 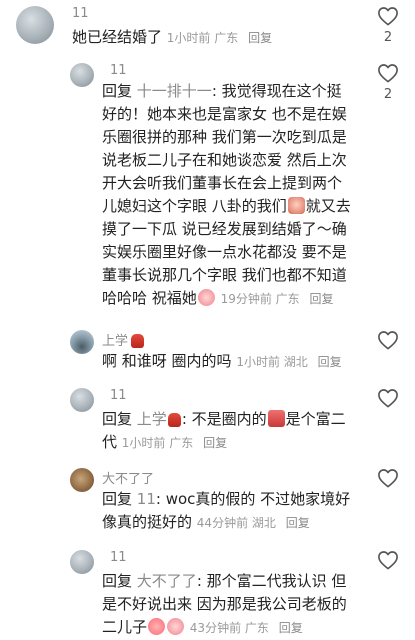 What do you see at coordinates (276, 91) in the screenshot?
I see `comment-body-line: : 我觉得现在这个挺` at bounding box center [276, 91].